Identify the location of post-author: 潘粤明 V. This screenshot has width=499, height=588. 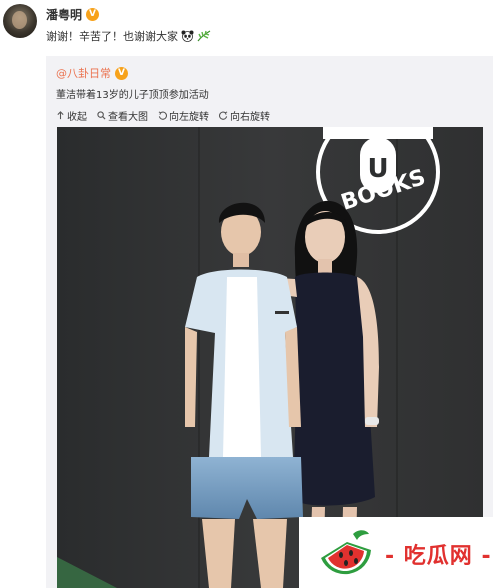
(73, 14).